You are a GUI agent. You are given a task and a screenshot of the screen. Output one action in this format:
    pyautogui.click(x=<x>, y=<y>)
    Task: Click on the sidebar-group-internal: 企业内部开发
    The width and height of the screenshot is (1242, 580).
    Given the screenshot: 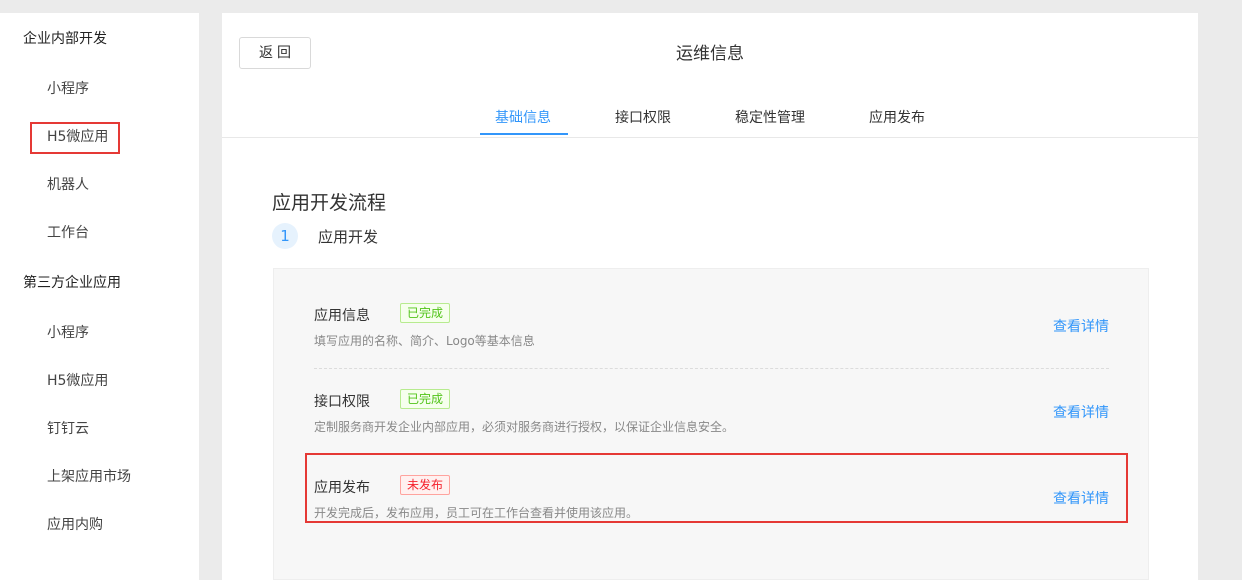 What is the action you would take?
    pyautogui.click(x=65, y=39)
    